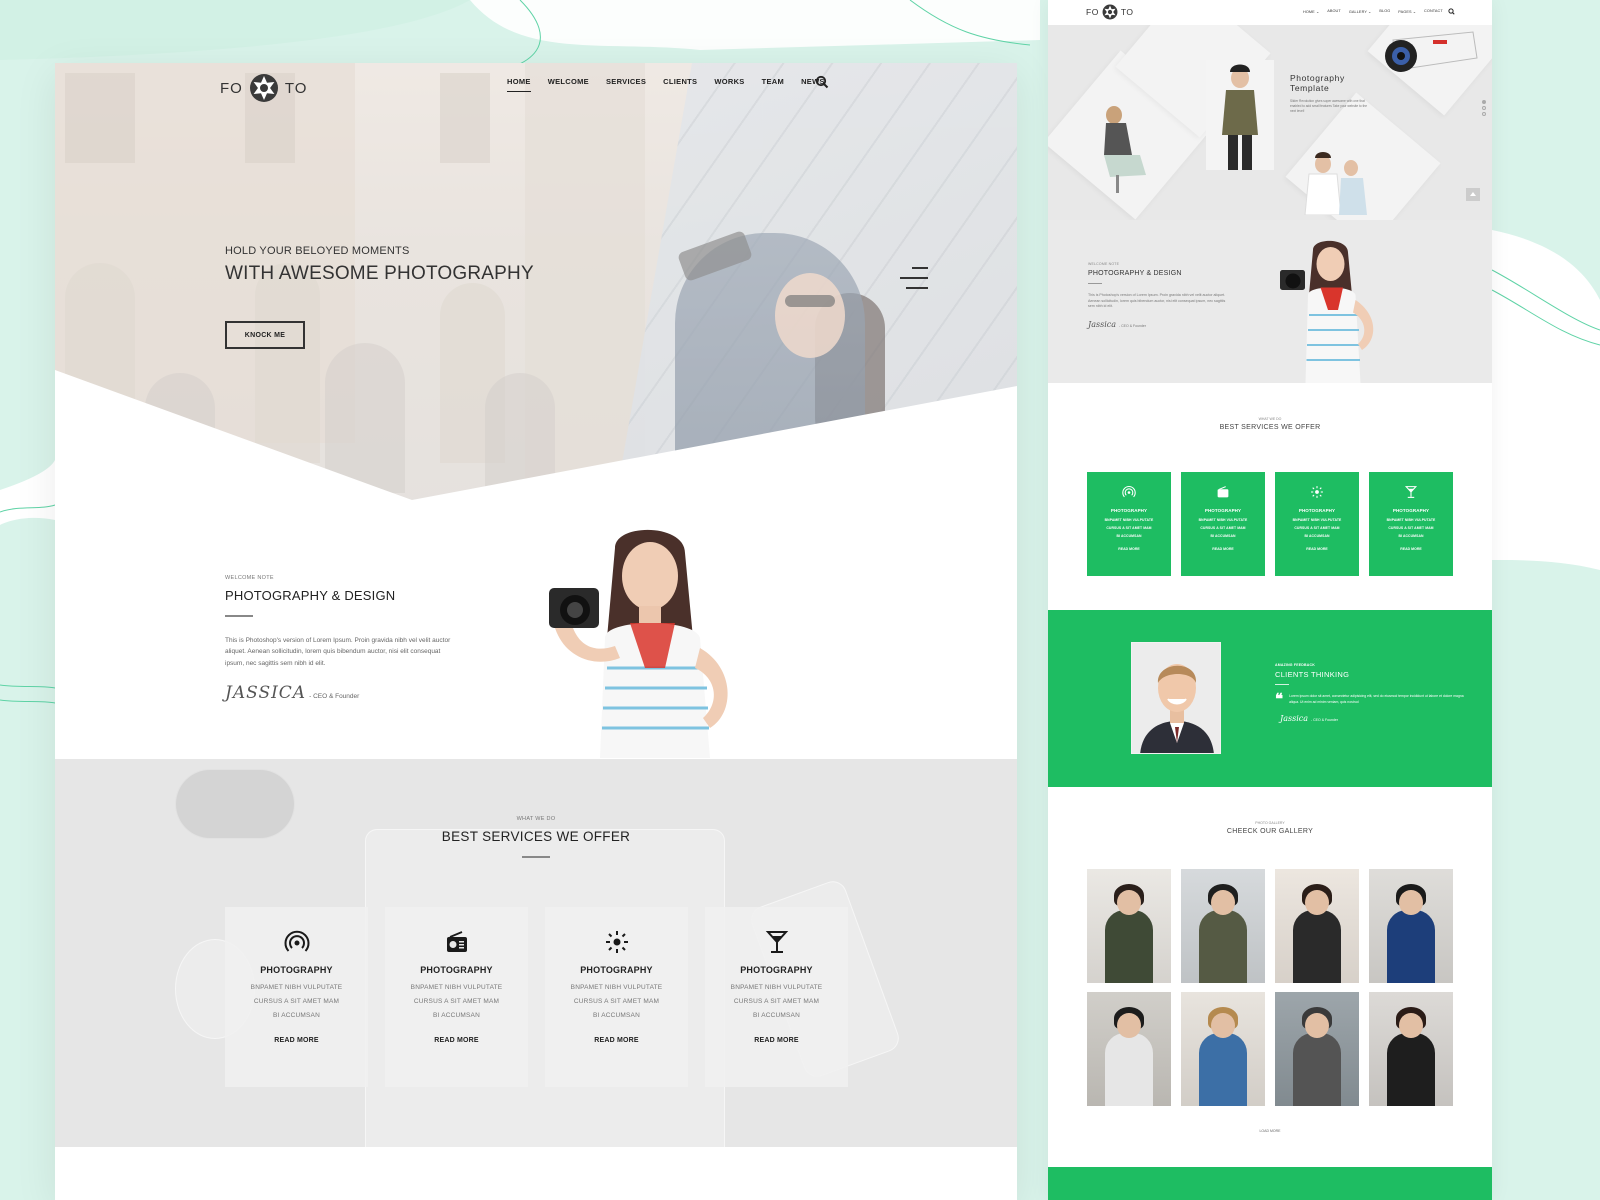 The height and width of the screenshot is (1200, 1600). What do you see at coordinates (1133, 325) in the screenshot?
I see `signature-role: - CEO & Founder` at bounding box center [1133, 325].